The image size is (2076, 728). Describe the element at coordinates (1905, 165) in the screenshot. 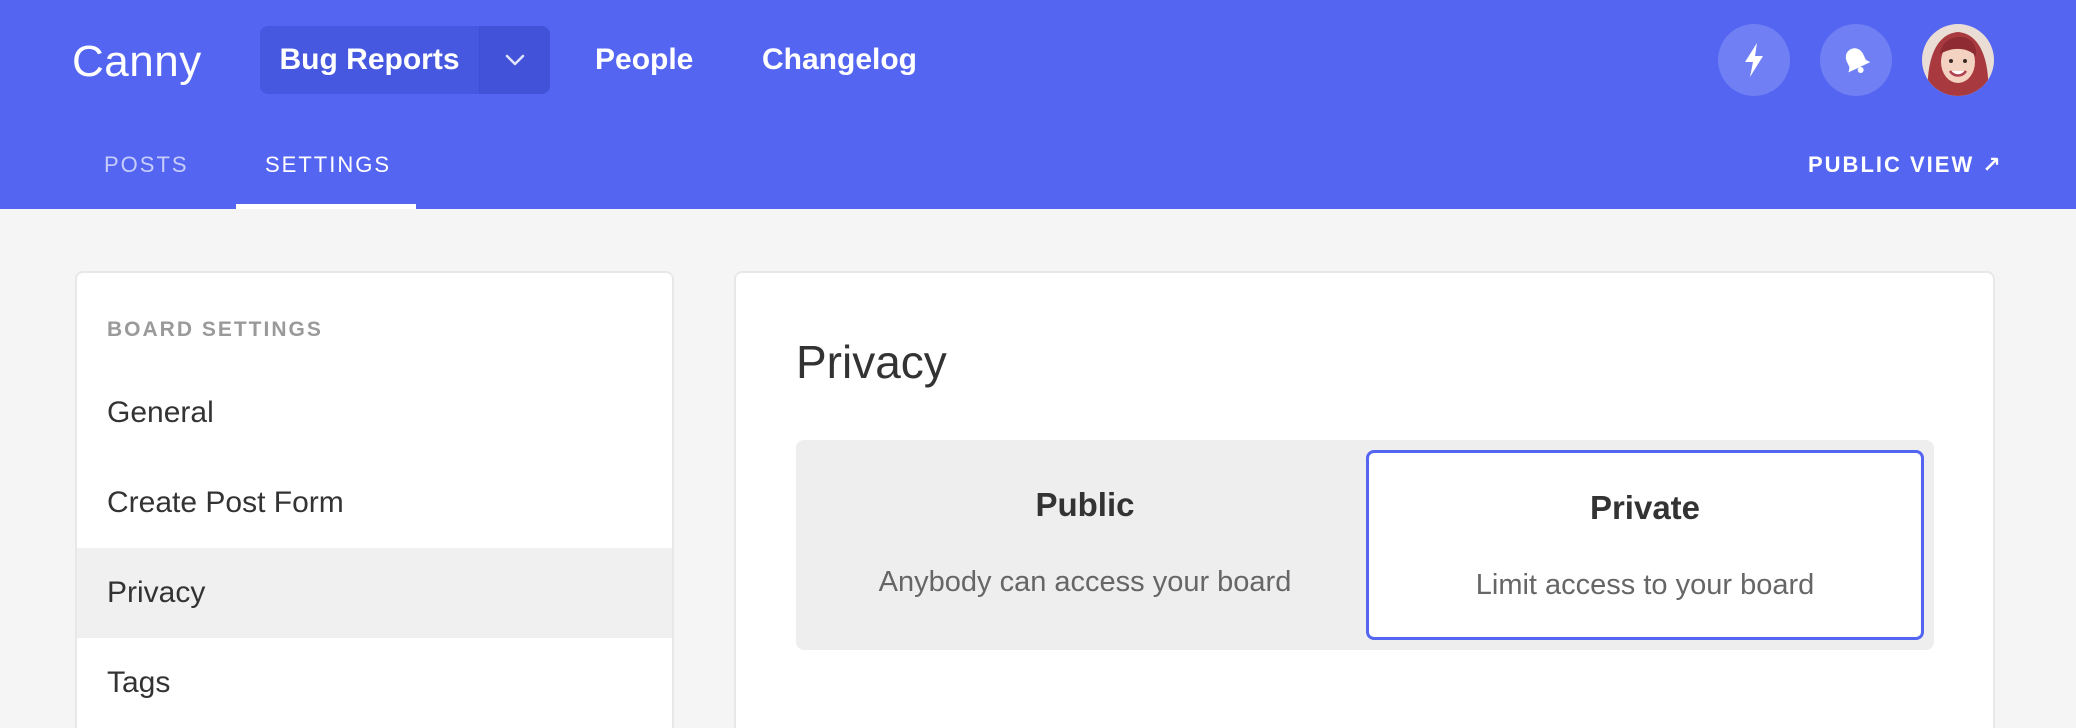

I see `public-view-link: PUBLIC VIEW ↗` at that location.